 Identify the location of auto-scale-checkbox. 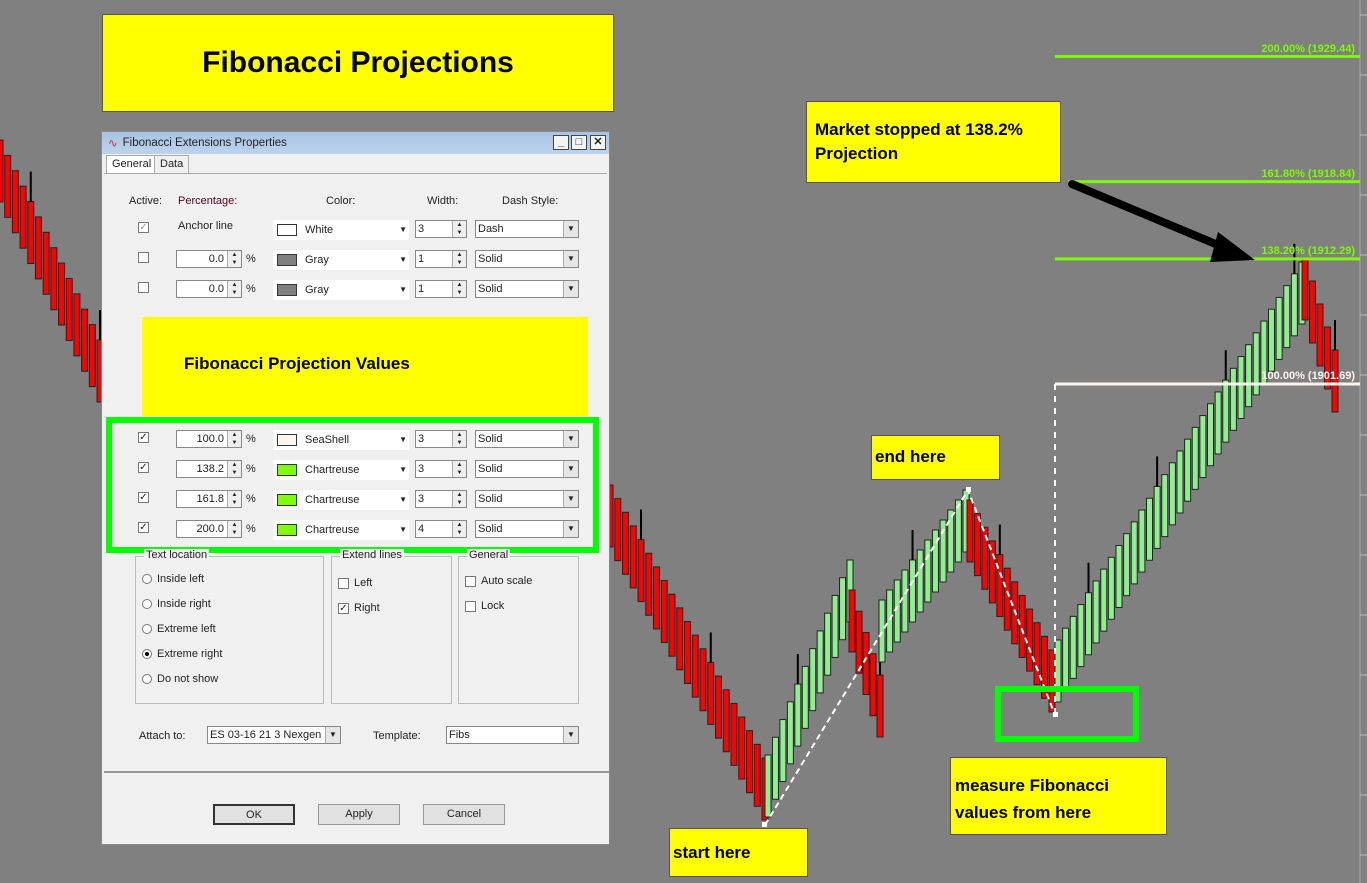
(470, 581).